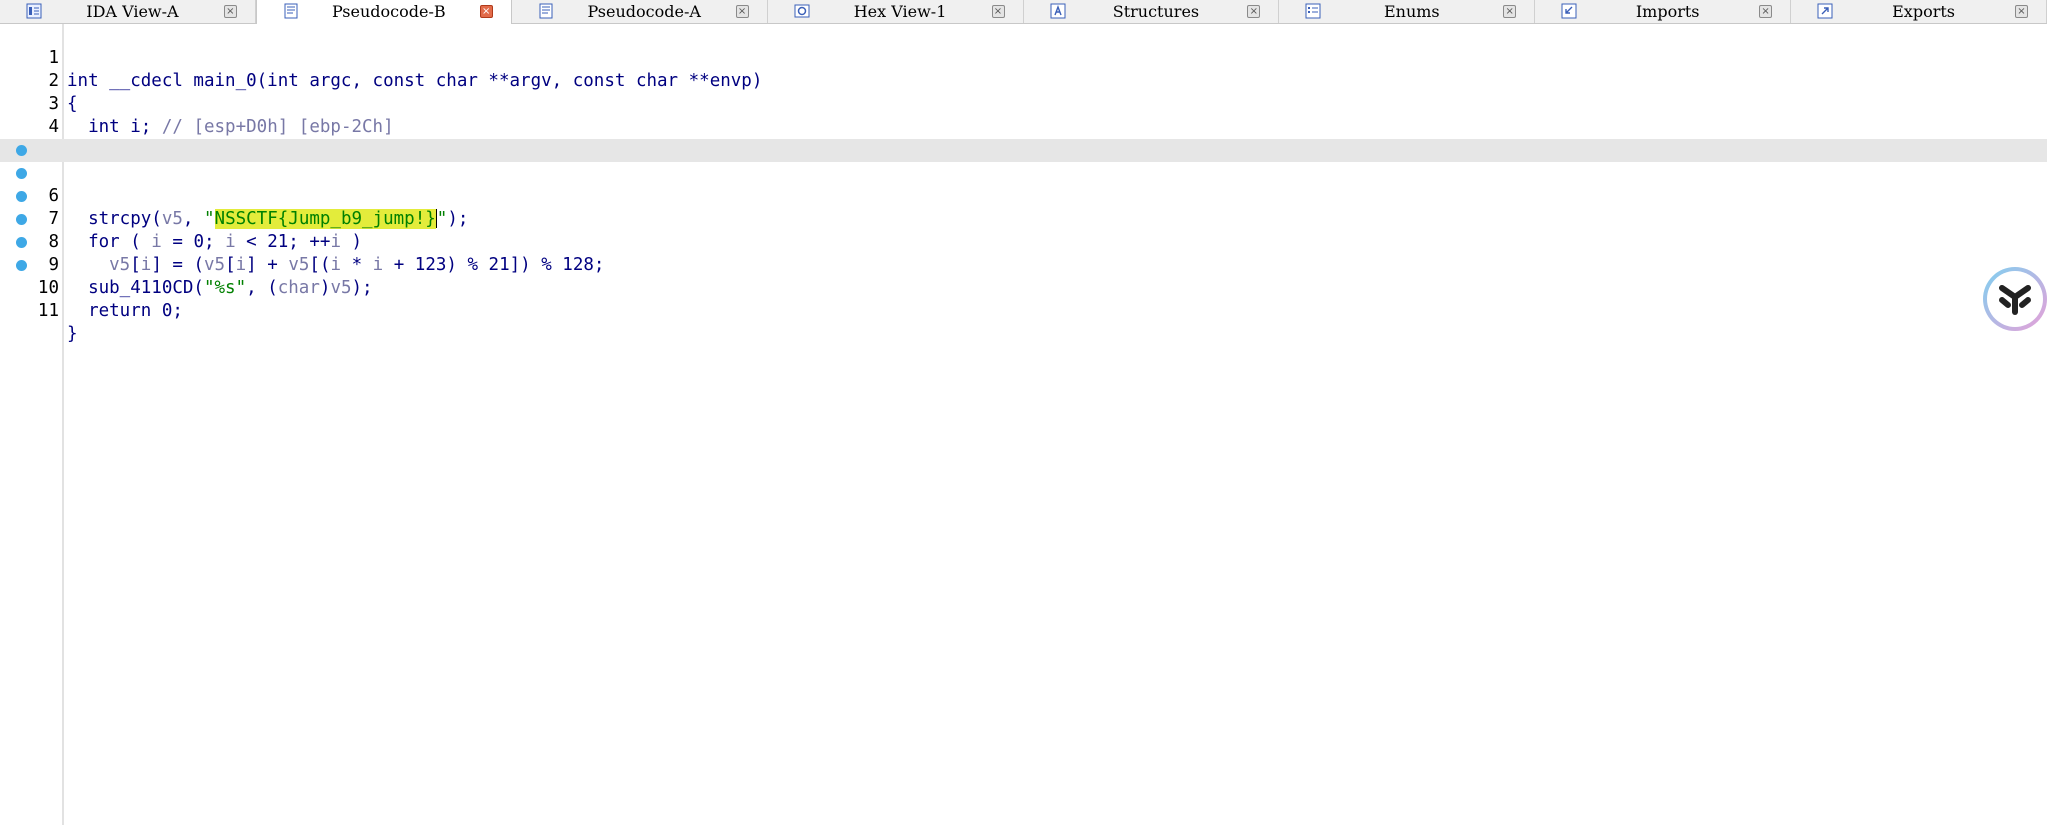 The height and width of the screenshot is (825, 2047). What do you see at coordinates (1023, 207) in the screenshot?
I see `code-line-7: 7 for ( i = 0; i < 21; ++i )` at bounding box center [1023, 207].